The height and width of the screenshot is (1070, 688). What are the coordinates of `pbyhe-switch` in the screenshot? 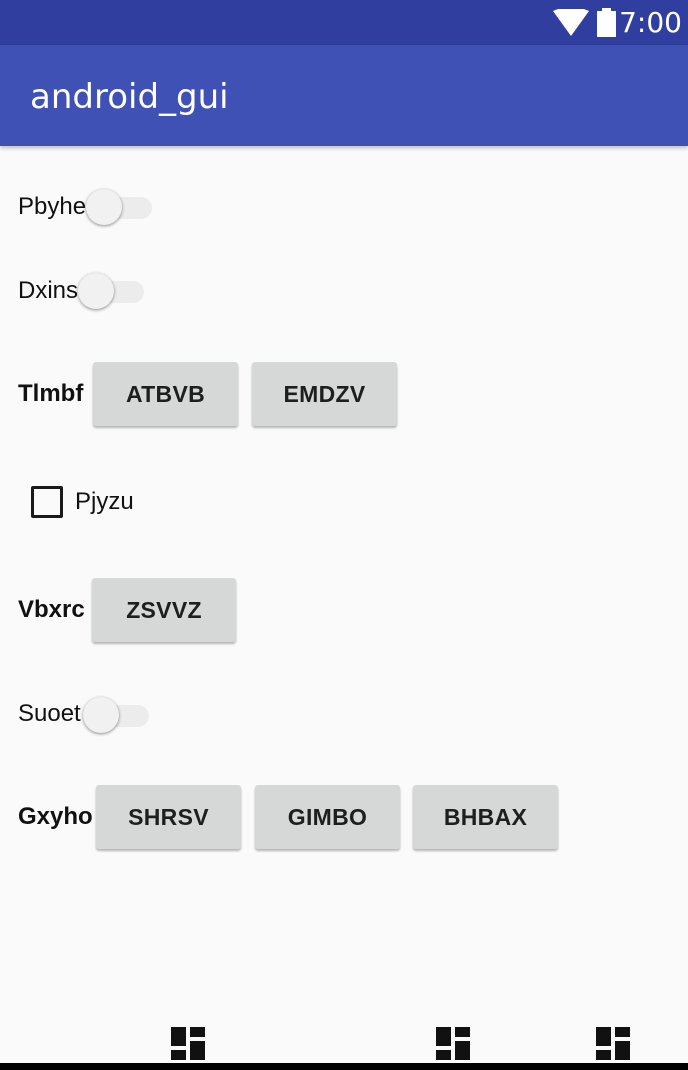 It's located at (120, 207).